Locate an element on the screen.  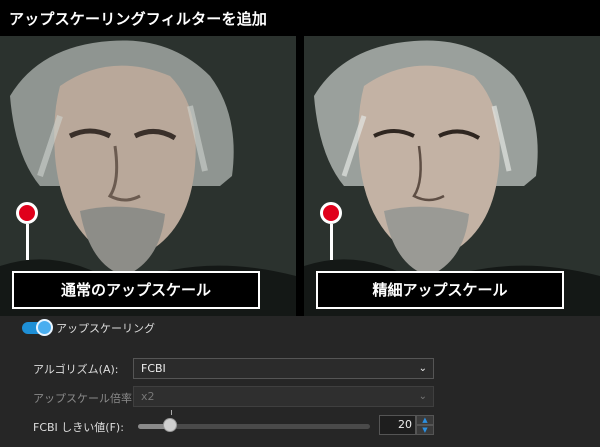
threshold-spinner: ▲ ▼ is located at coordinates (425, 425).